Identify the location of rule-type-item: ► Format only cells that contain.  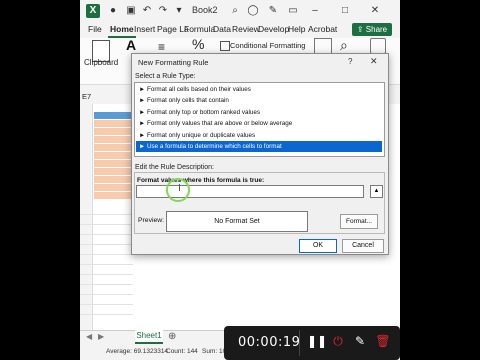
(259, 100).